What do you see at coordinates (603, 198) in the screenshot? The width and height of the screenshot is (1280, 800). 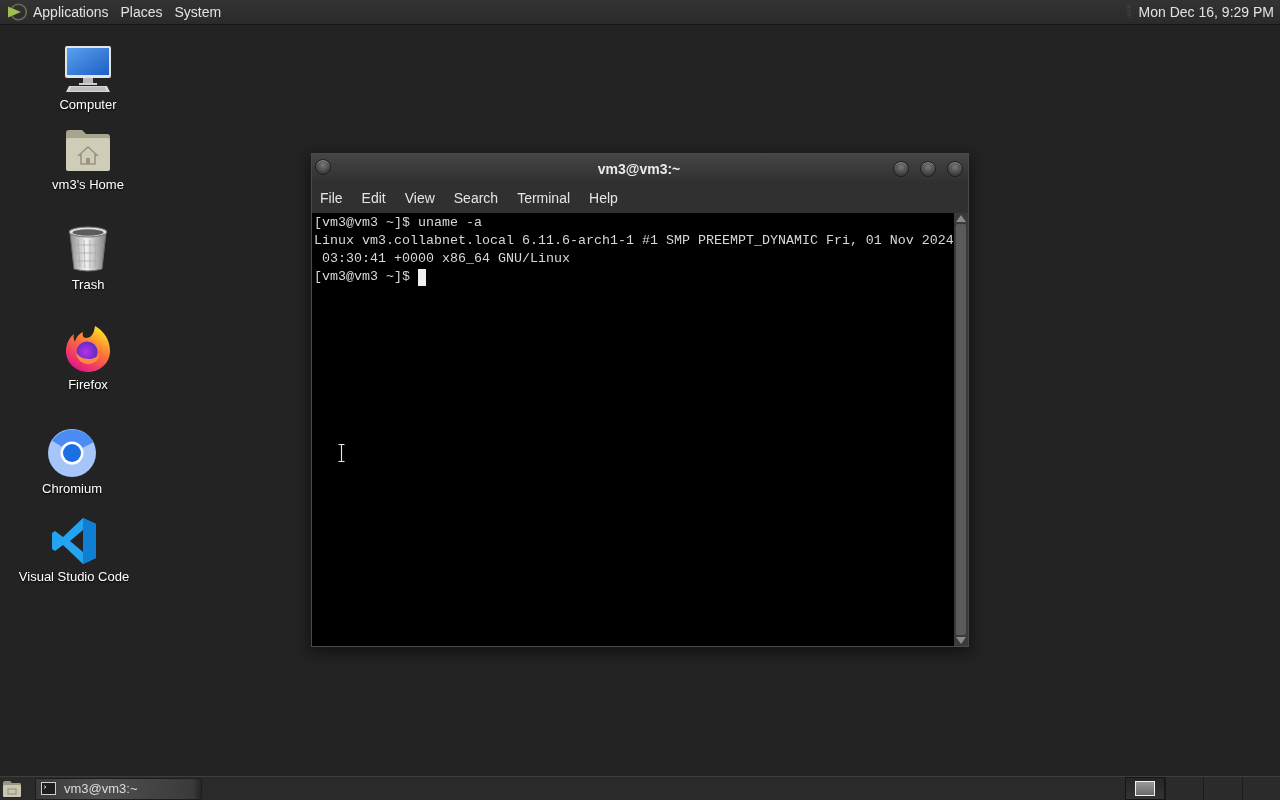 I see `menu-item: Help` at bounding box center [603, 198].